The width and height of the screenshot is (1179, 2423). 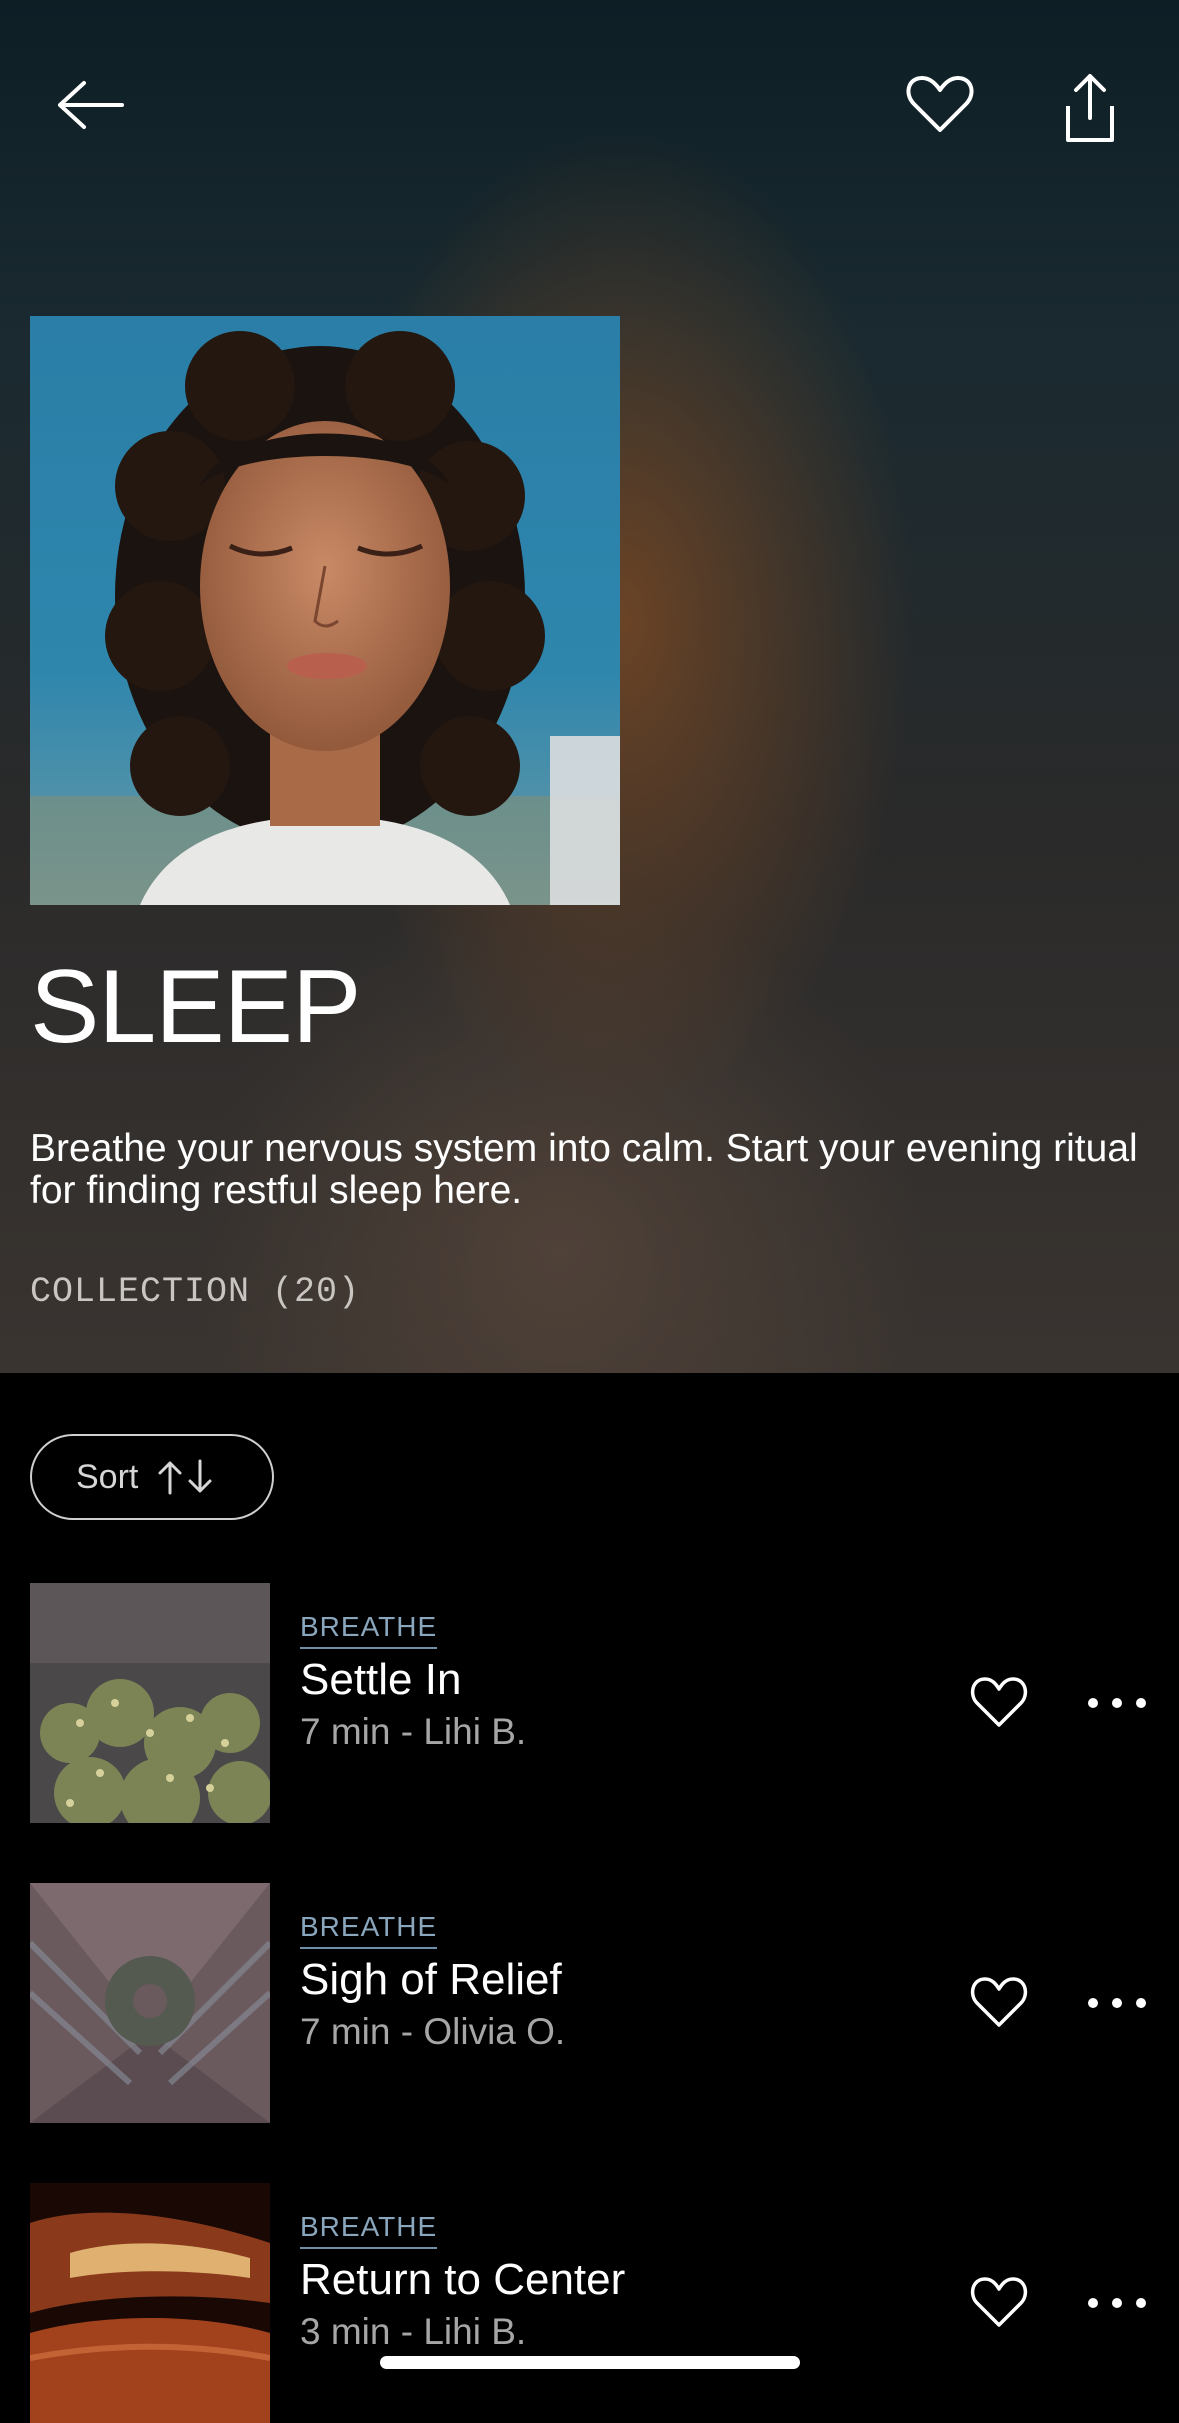 I want to click on track-info: BREATHE Settle In 7 min - Lihi B., so click(x=413, y=1682).